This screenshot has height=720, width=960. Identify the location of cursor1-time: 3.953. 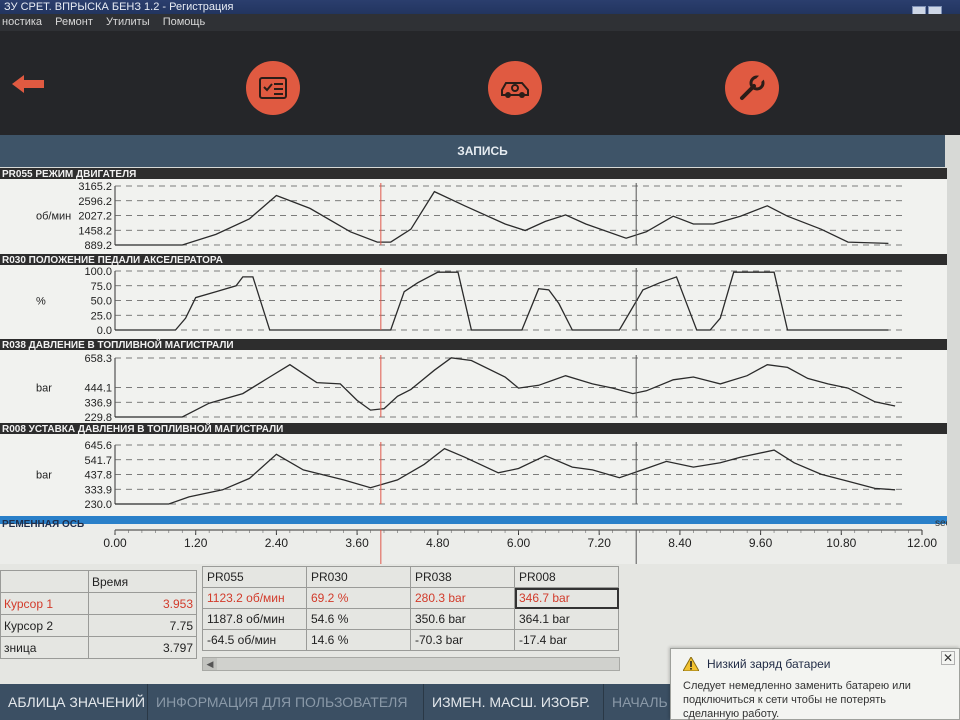
(142, 603).